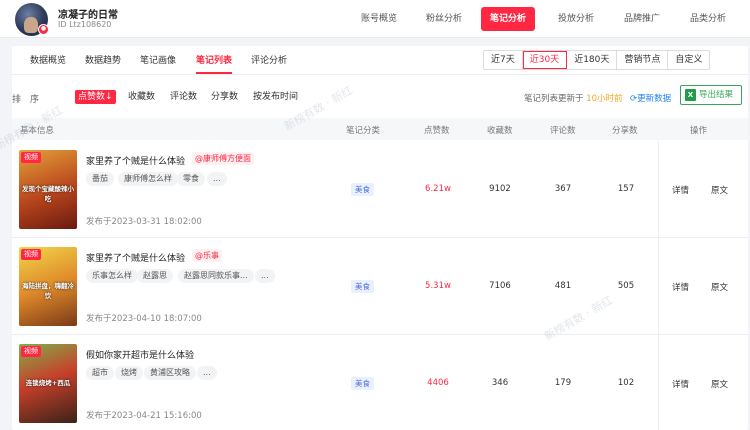 Image resolution: width=750 pixels, height=430 pixels. What do you see at coordinates (592, 60) in the screenshot?
I see `range-180d: 近180天` at bounding box center [592, 60].